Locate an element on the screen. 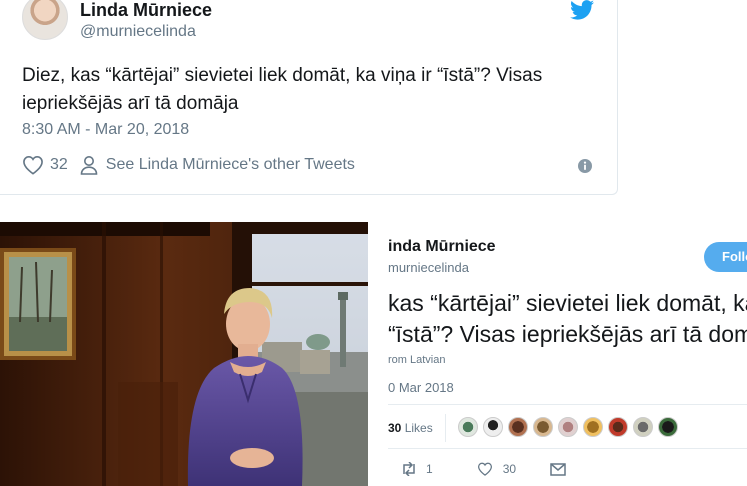 The width and height of the screenshot is (747, 486). see-other-tweets-link: See Linda Mūrniece's other Tweets is located at coordinates (230, 165).